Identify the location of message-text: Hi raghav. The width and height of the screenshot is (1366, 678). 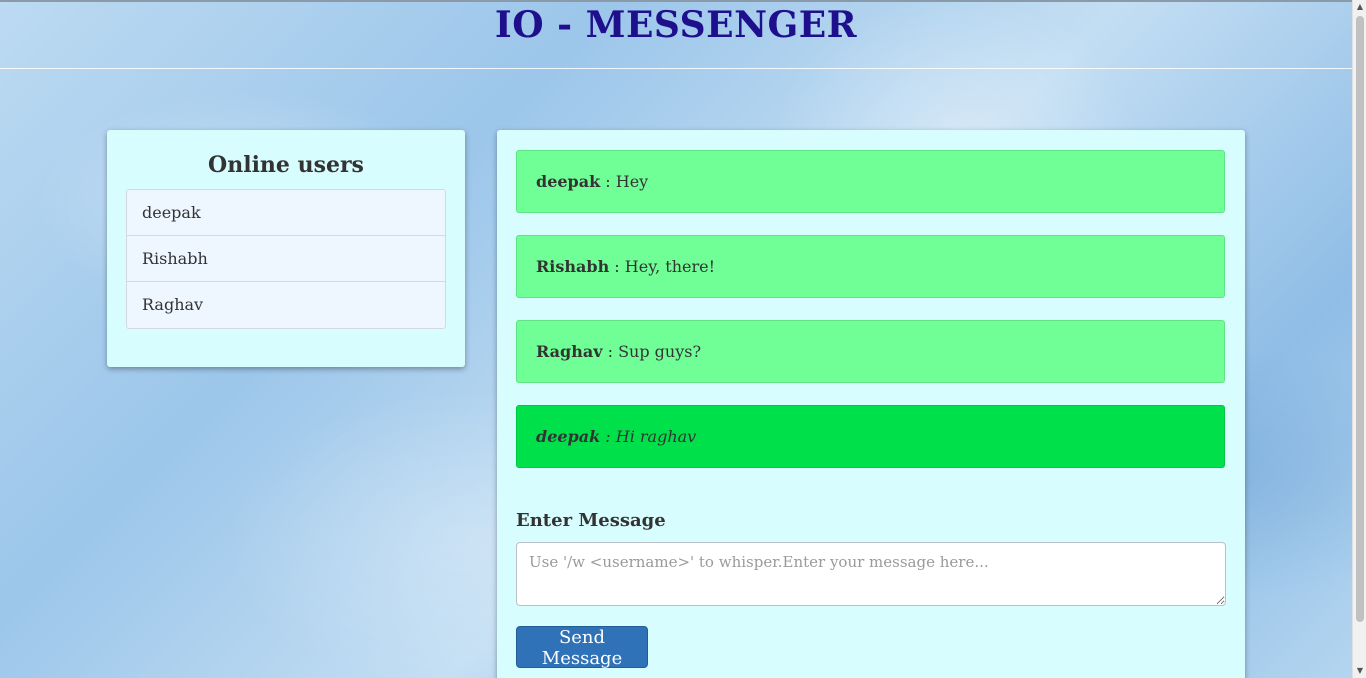
(656, 436).